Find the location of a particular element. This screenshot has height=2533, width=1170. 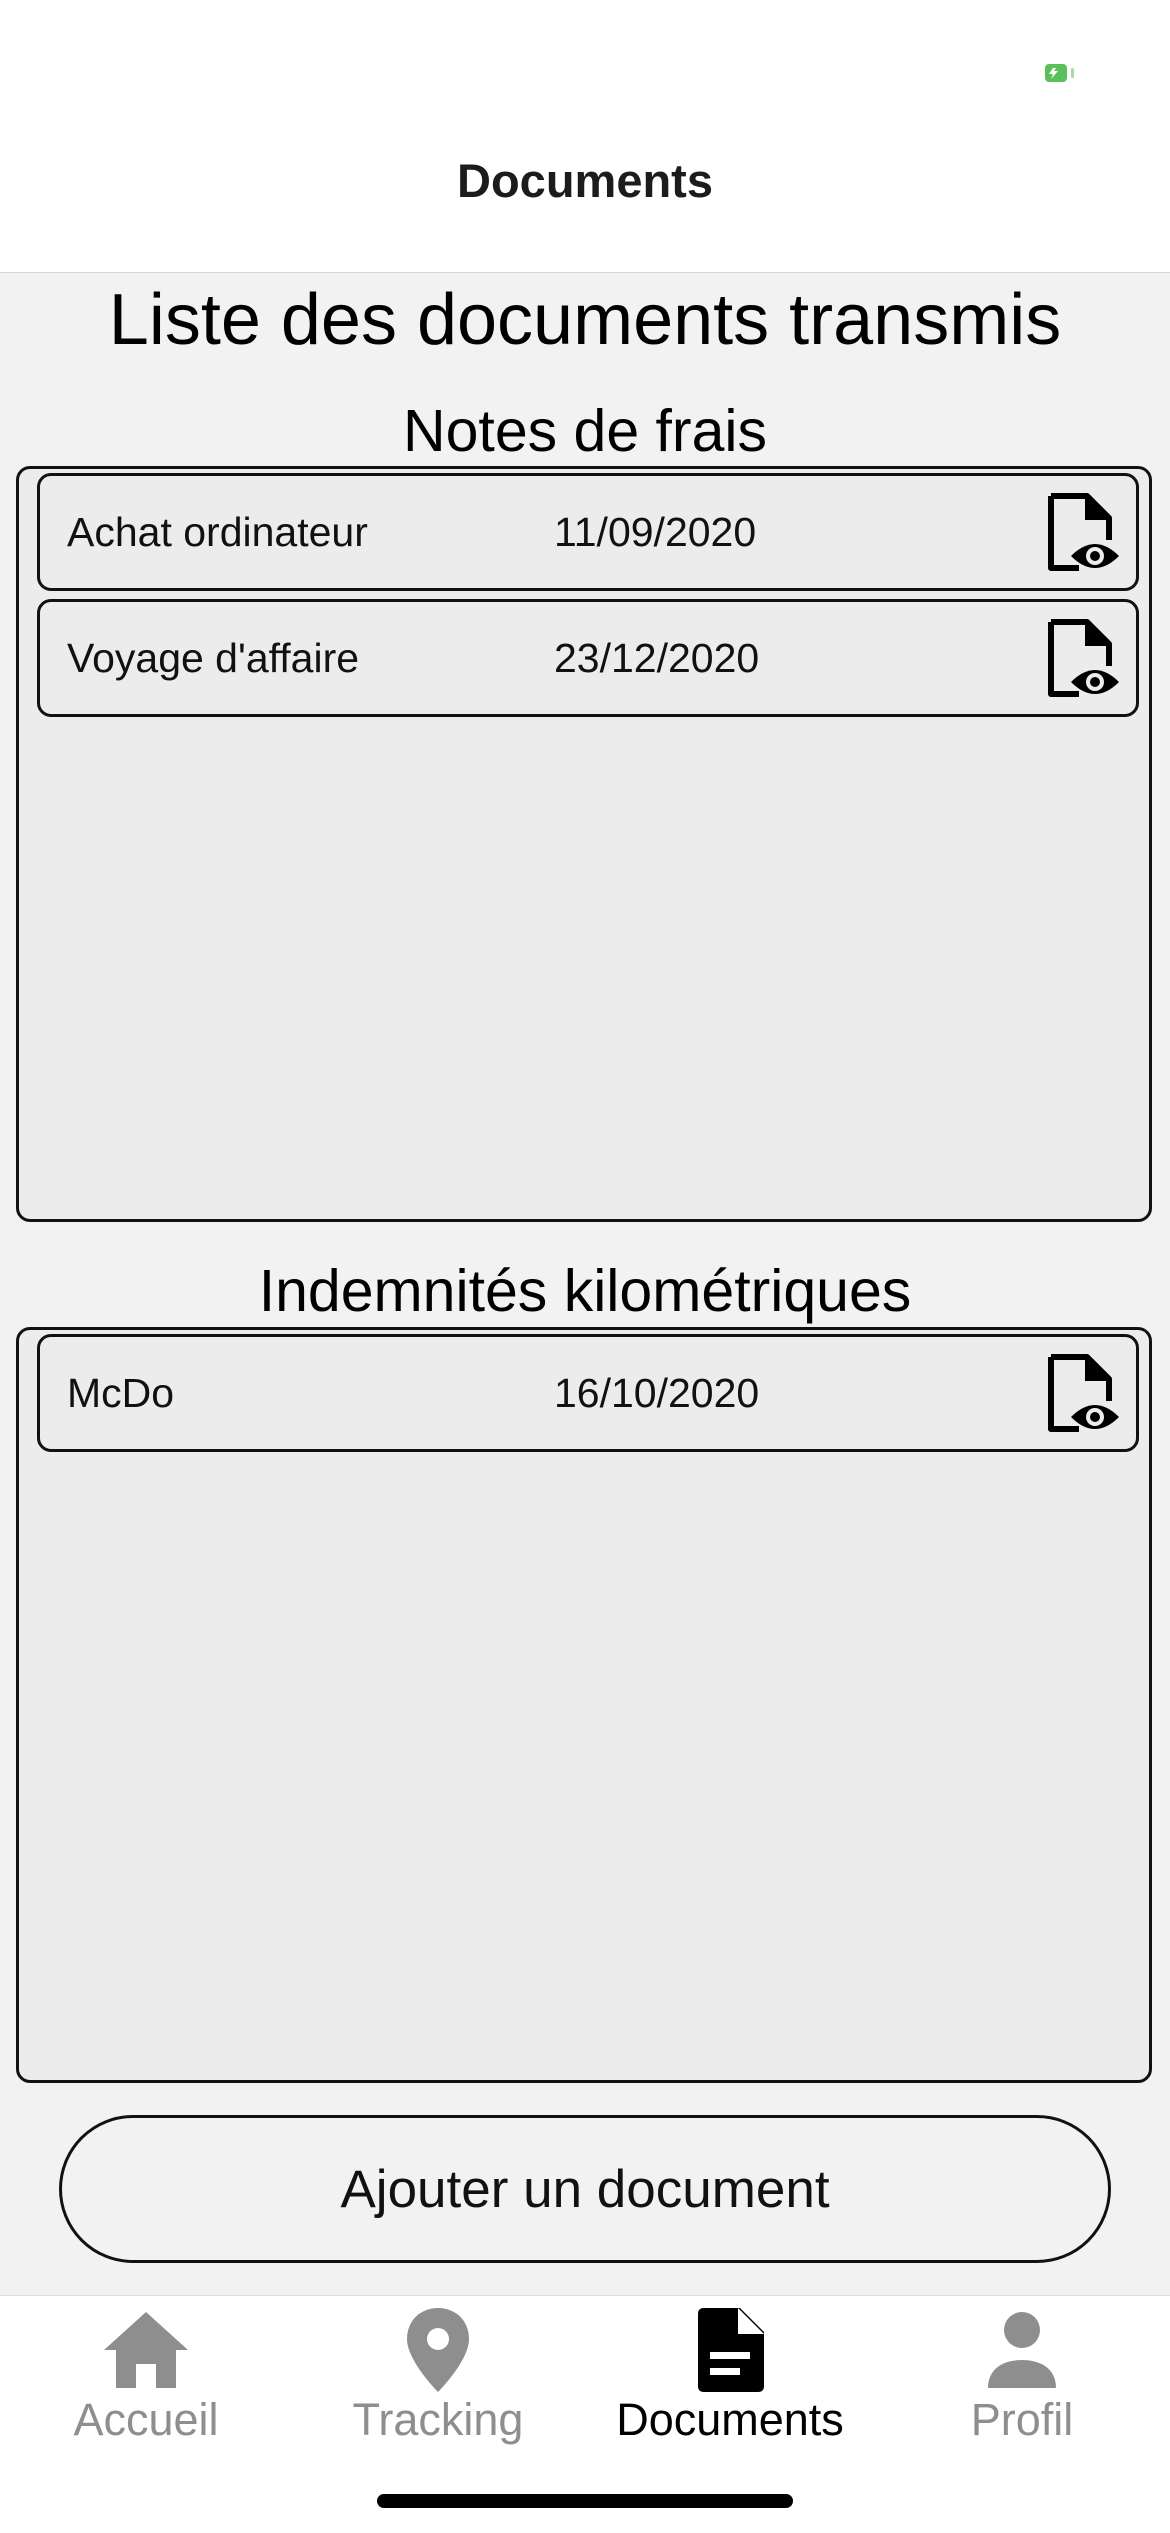

nav-header: Documents is located at coordinates (585, 206).